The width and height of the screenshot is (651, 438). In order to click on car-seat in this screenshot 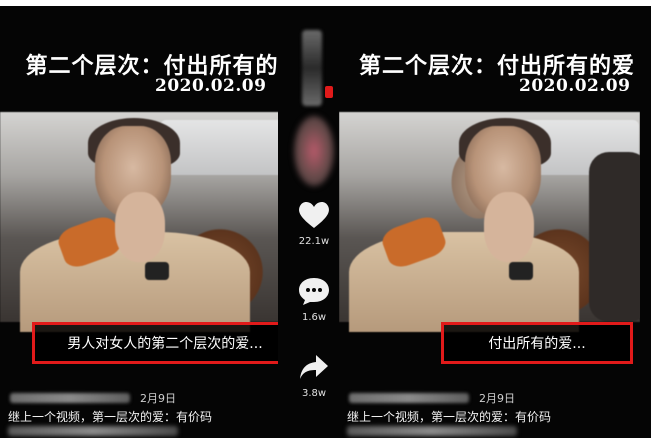, I will do `click(614, 237)`.